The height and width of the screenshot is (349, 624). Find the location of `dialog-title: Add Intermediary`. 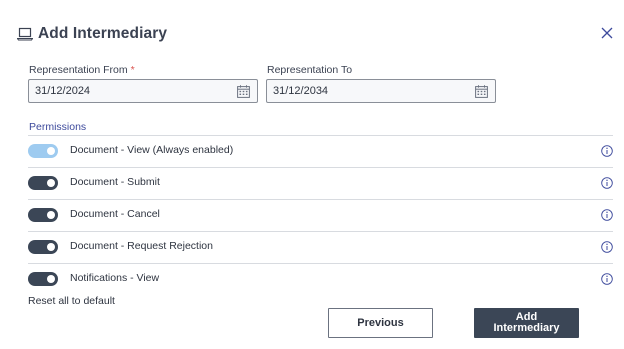

dialog-title: Add Intermediary is located at coordinates (103, 33).